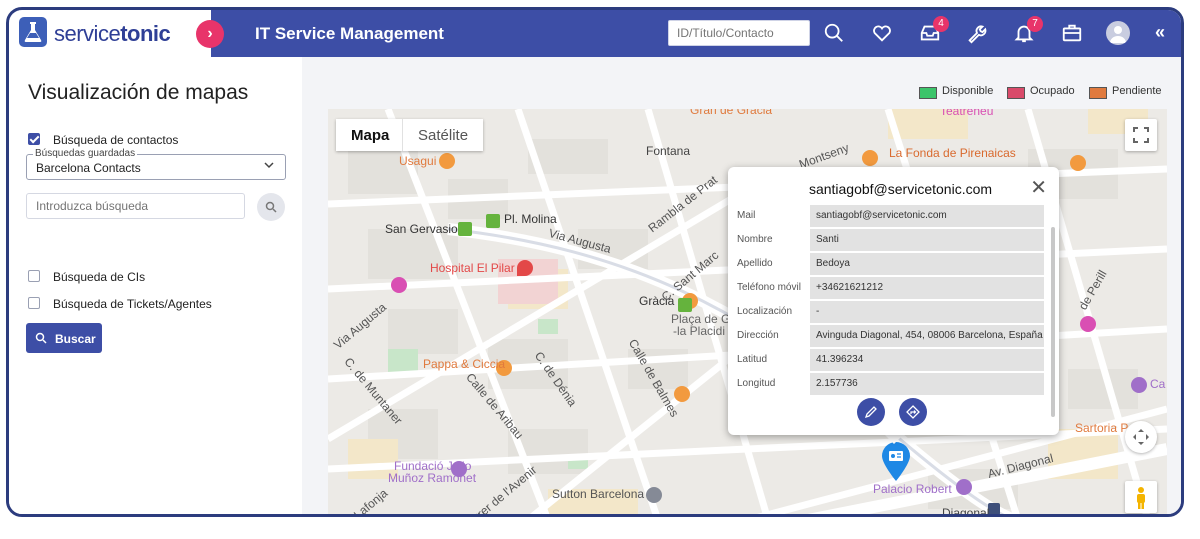 This screenshot has height=539, width=1200. I want to click on buscar-button-label: Buscar, so click(75, 339).